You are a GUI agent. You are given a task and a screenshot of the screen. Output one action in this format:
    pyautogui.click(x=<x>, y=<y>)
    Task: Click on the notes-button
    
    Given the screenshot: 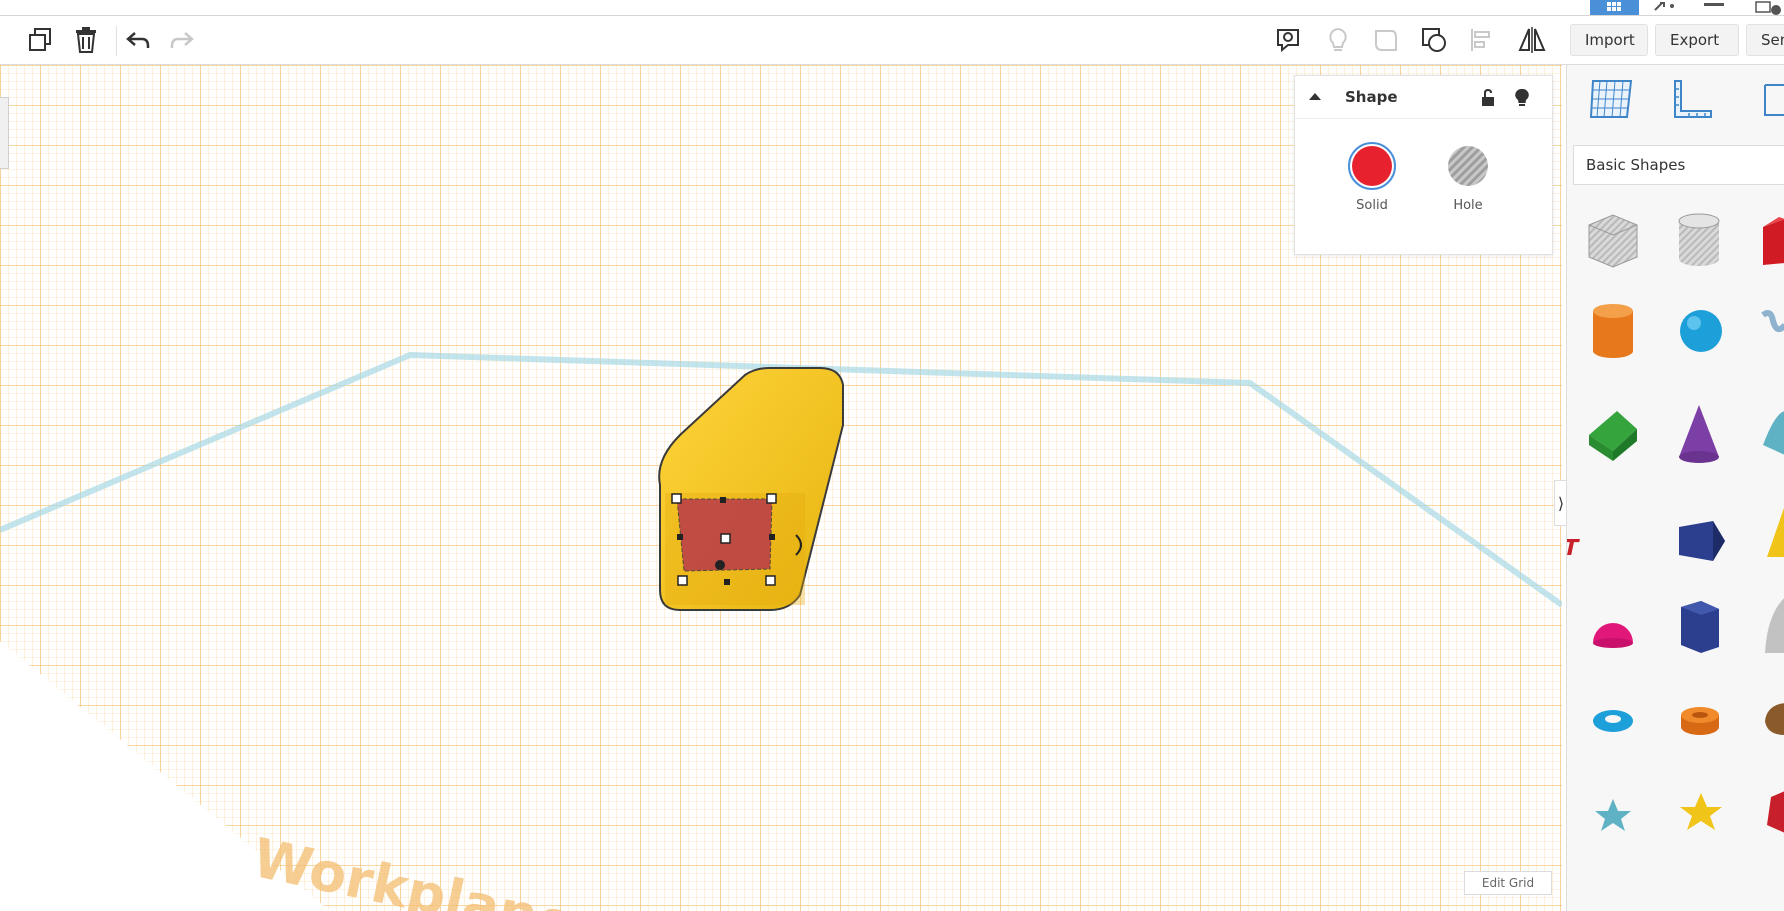 What is the action you would take?
    pyautogui.click(x=1288, y=40)
    